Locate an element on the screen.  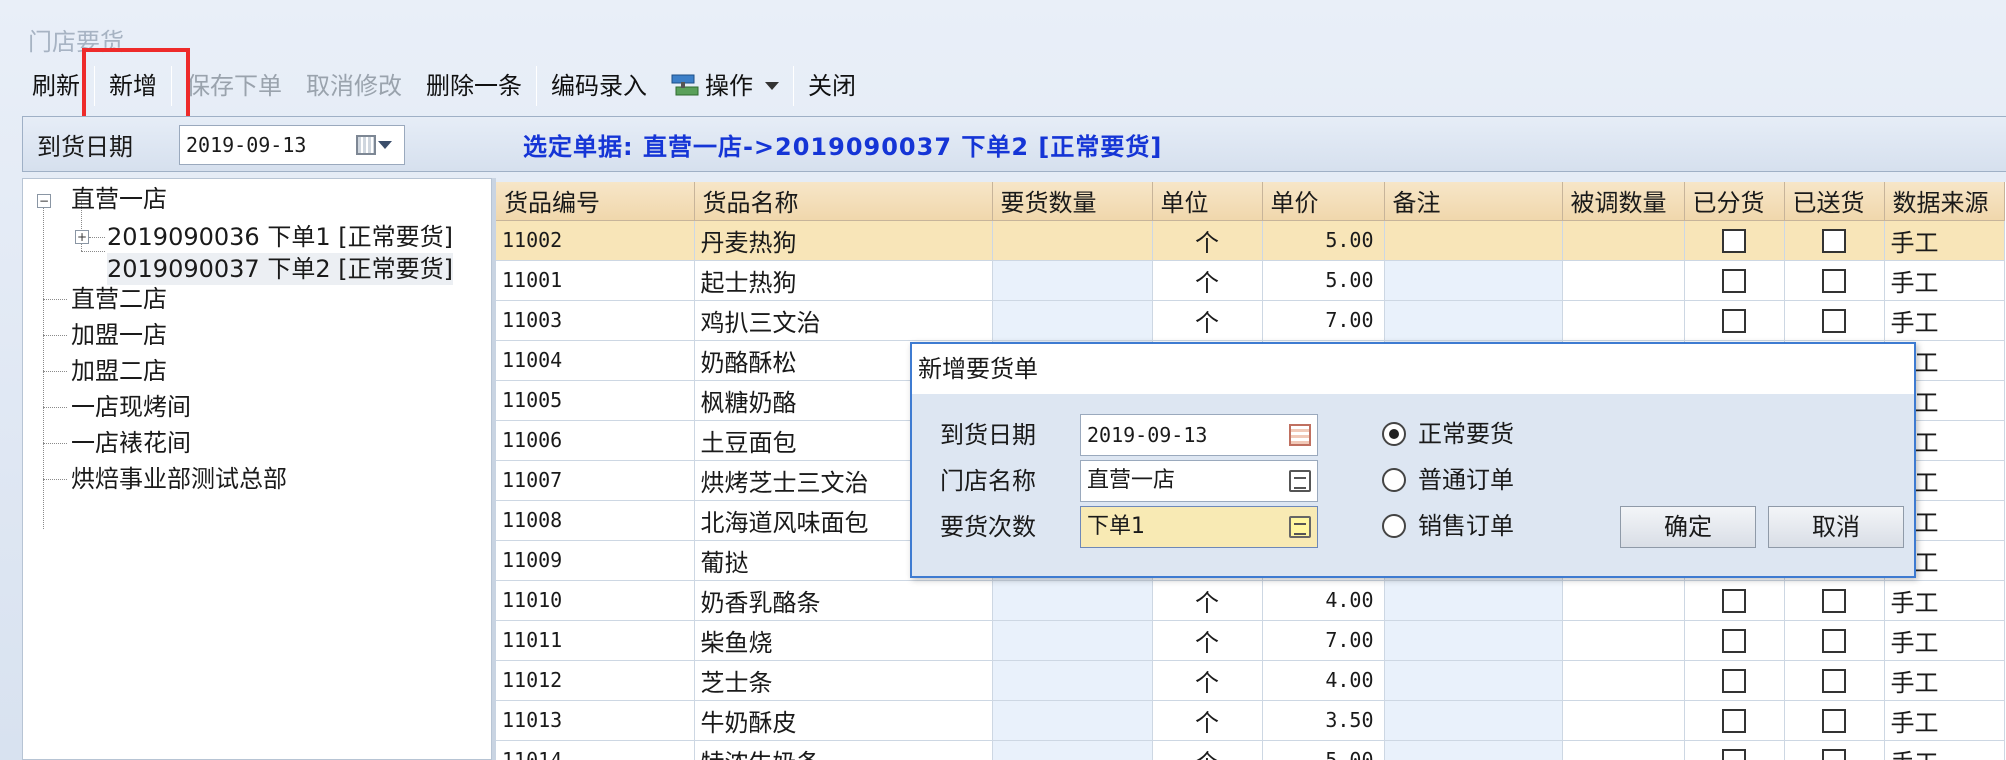
column-header: 要货数量 is located at coordinates (1072, 201).